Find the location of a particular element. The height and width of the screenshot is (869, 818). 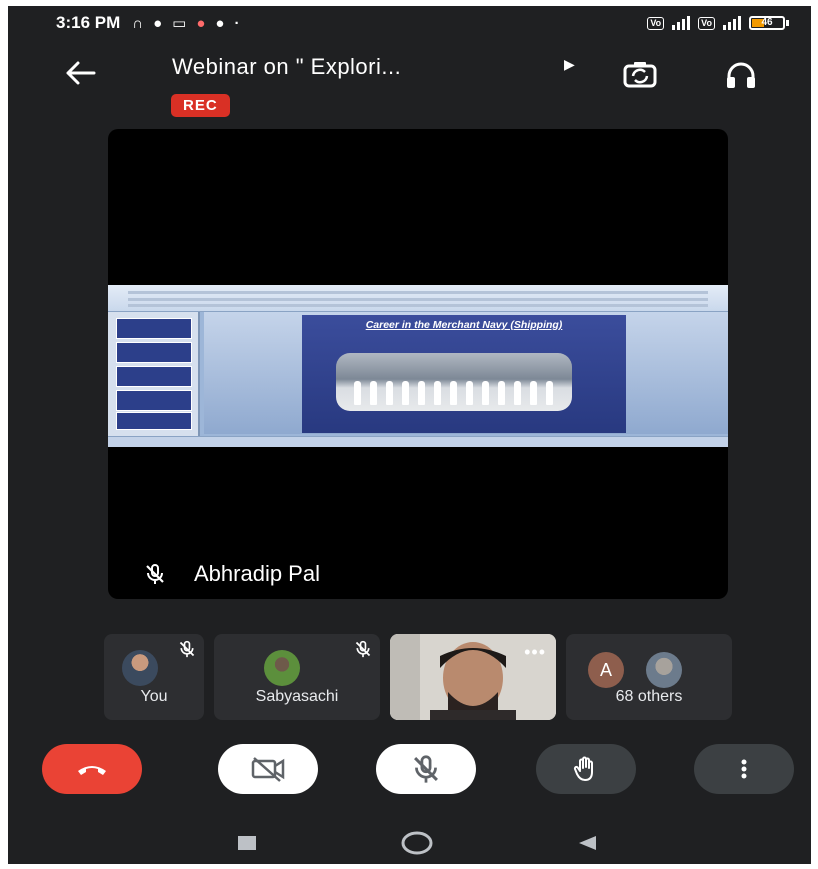

participant-tile-others: A 68 others is located at coordinates (649, 677).